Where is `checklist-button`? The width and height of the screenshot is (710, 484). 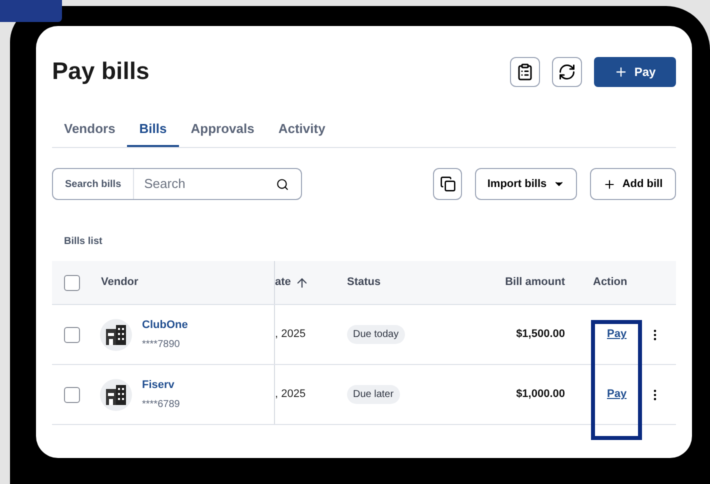 checklist-button is located at coordinates (525, 72).